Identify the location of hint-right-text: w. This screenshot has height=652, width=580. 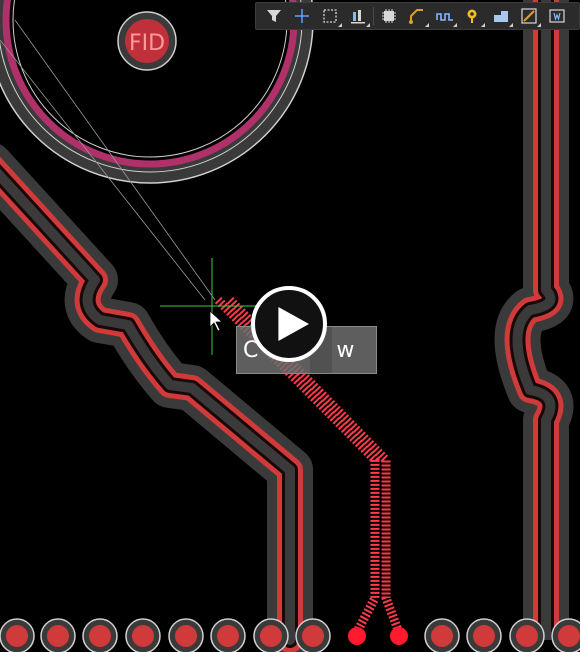
(345, 350).